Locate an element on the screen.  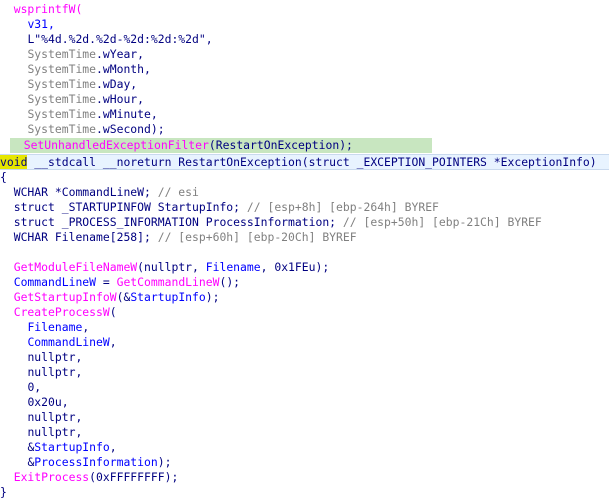
function-name: SetUnhandledExceptionFilter is located at coordinates (116, 145).